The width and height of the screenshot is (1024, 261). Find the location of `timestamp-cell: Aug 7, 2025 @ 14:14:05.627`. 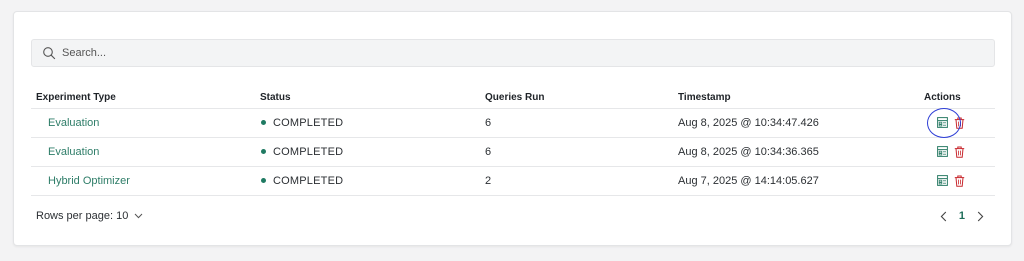

timestamp-cell: Aug 7, 2025 @ 14:14:05.627 is located at coordinates (773, 181).